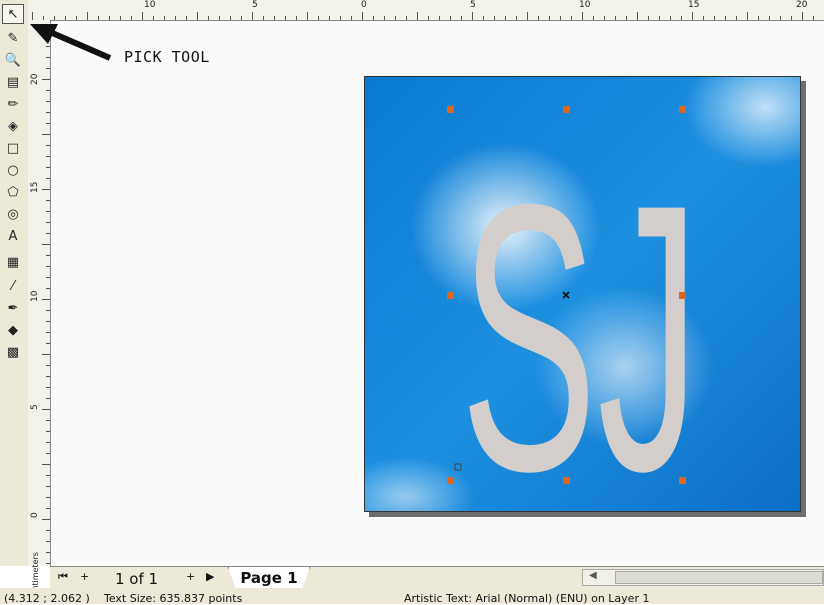 Image resolution: width=824 pixels, height=605 pixels. What do you see at coordinates (13, 14) in the screenshot?
I see `pick-tool: ↖` at bounding box center [13, 14].